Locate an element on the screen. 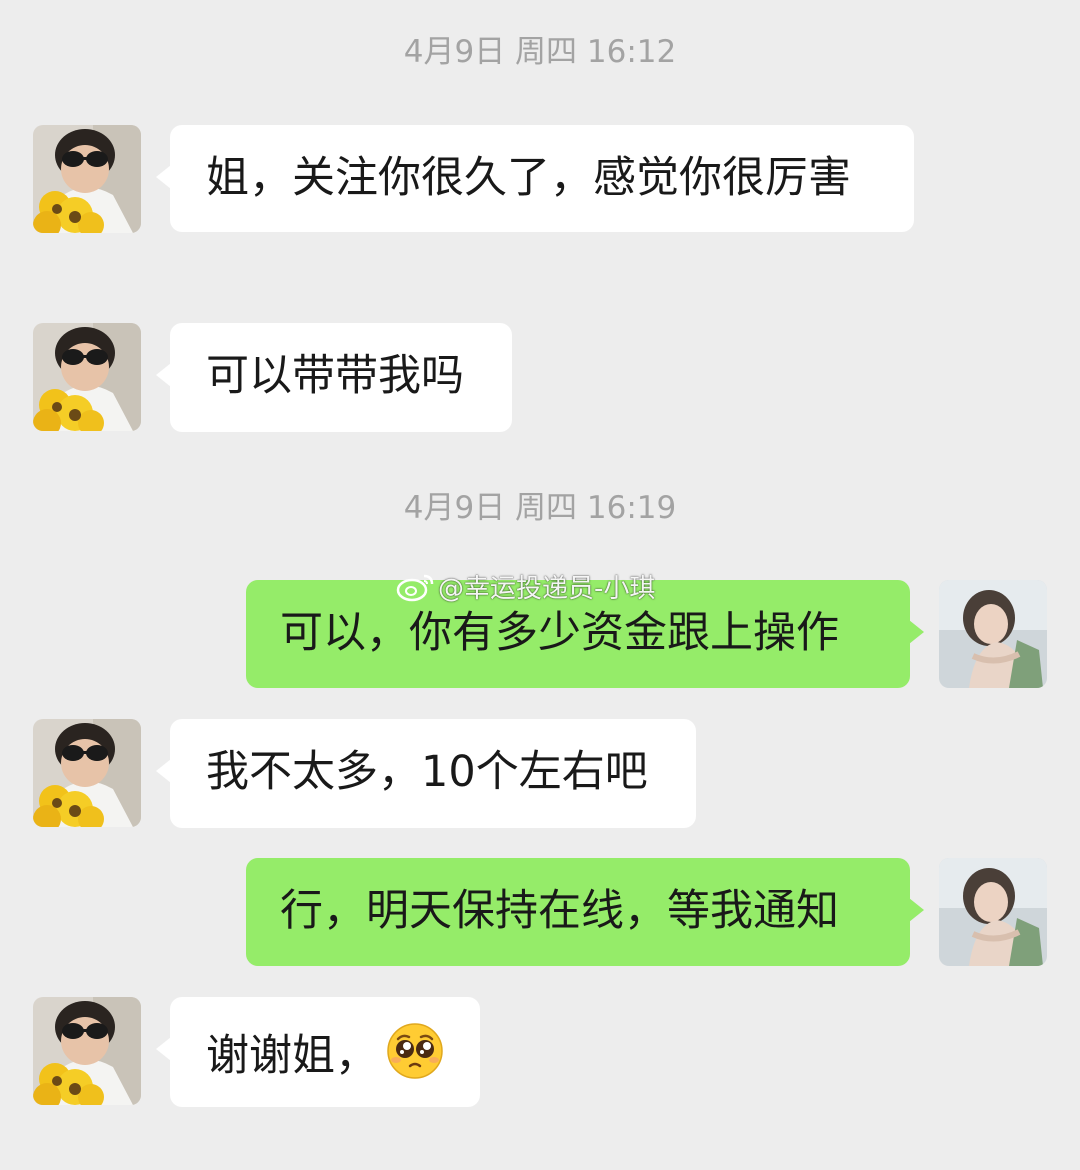 The height and width of the screenshot is (1170, 1080). weibo-logo-icon is located at coordinates (415, 588).